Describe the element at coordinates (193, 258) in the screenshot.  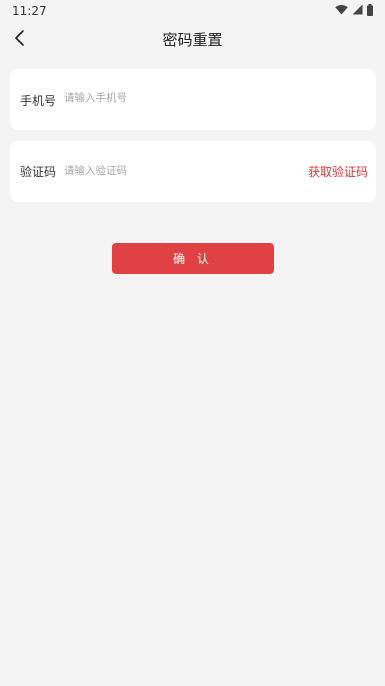
I see `confirm-button: 确 认` at that location.